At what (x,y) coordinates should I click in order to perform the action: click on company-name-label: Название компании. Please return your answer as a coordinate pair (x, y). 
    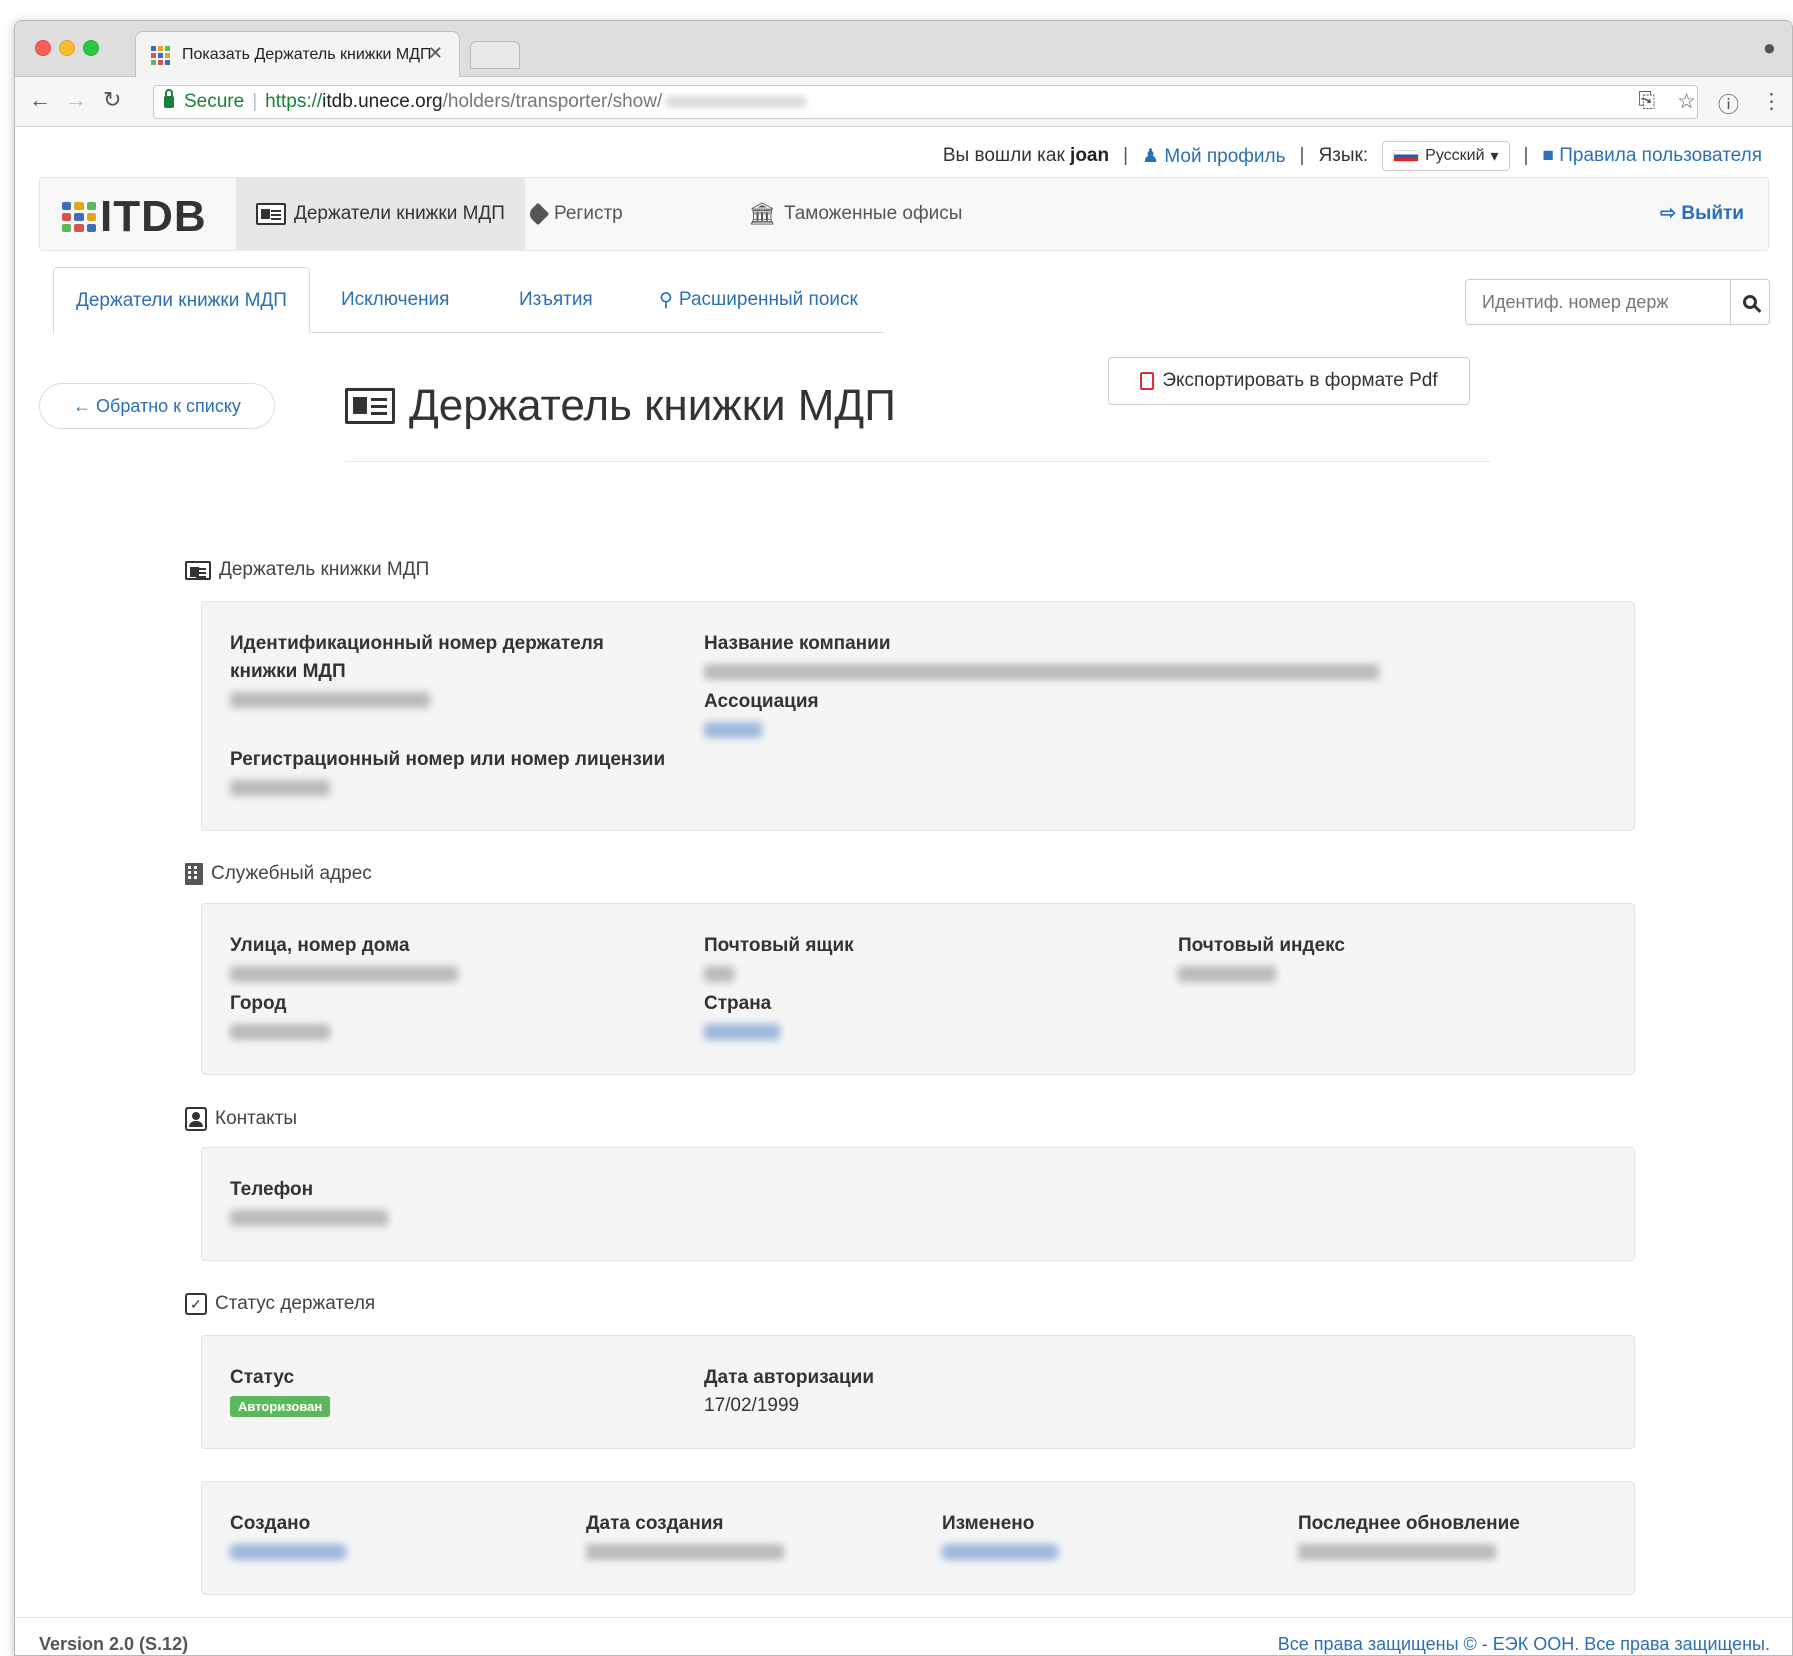
    Looking at the image, I should click on (797, 643).